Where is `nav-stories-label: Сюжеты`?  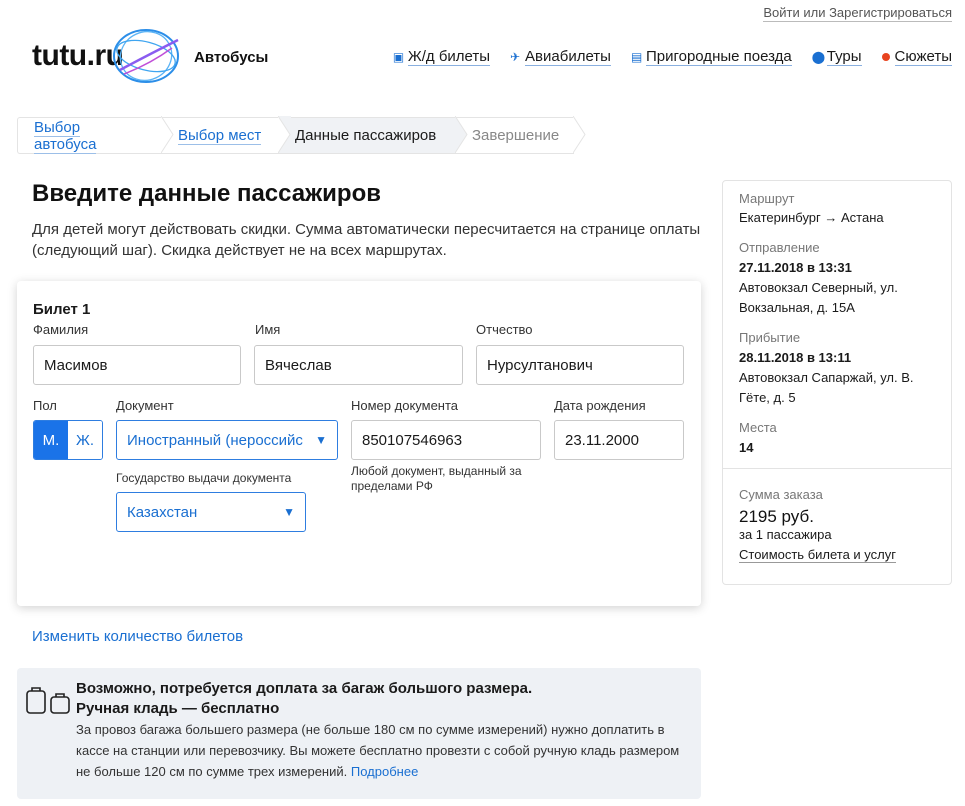
nav-stories-label: Сюжеты is located at coordinates (923, 57).